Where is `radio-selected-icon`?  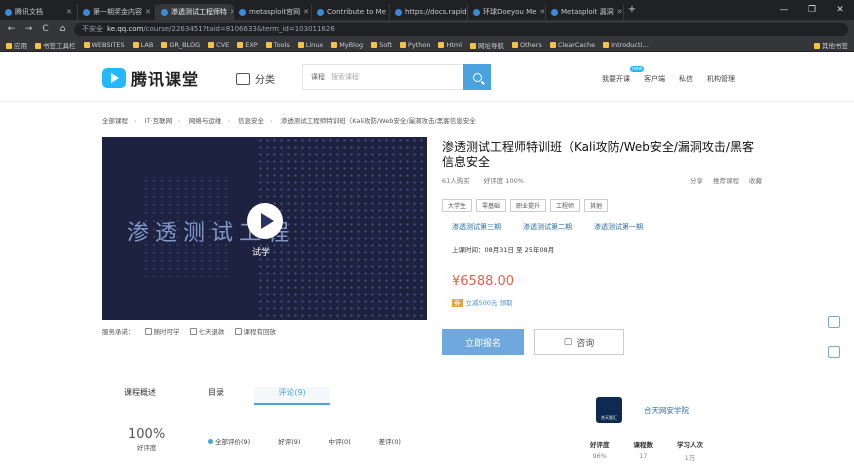 radio-selected-icon is located at coordinates (210, 441).